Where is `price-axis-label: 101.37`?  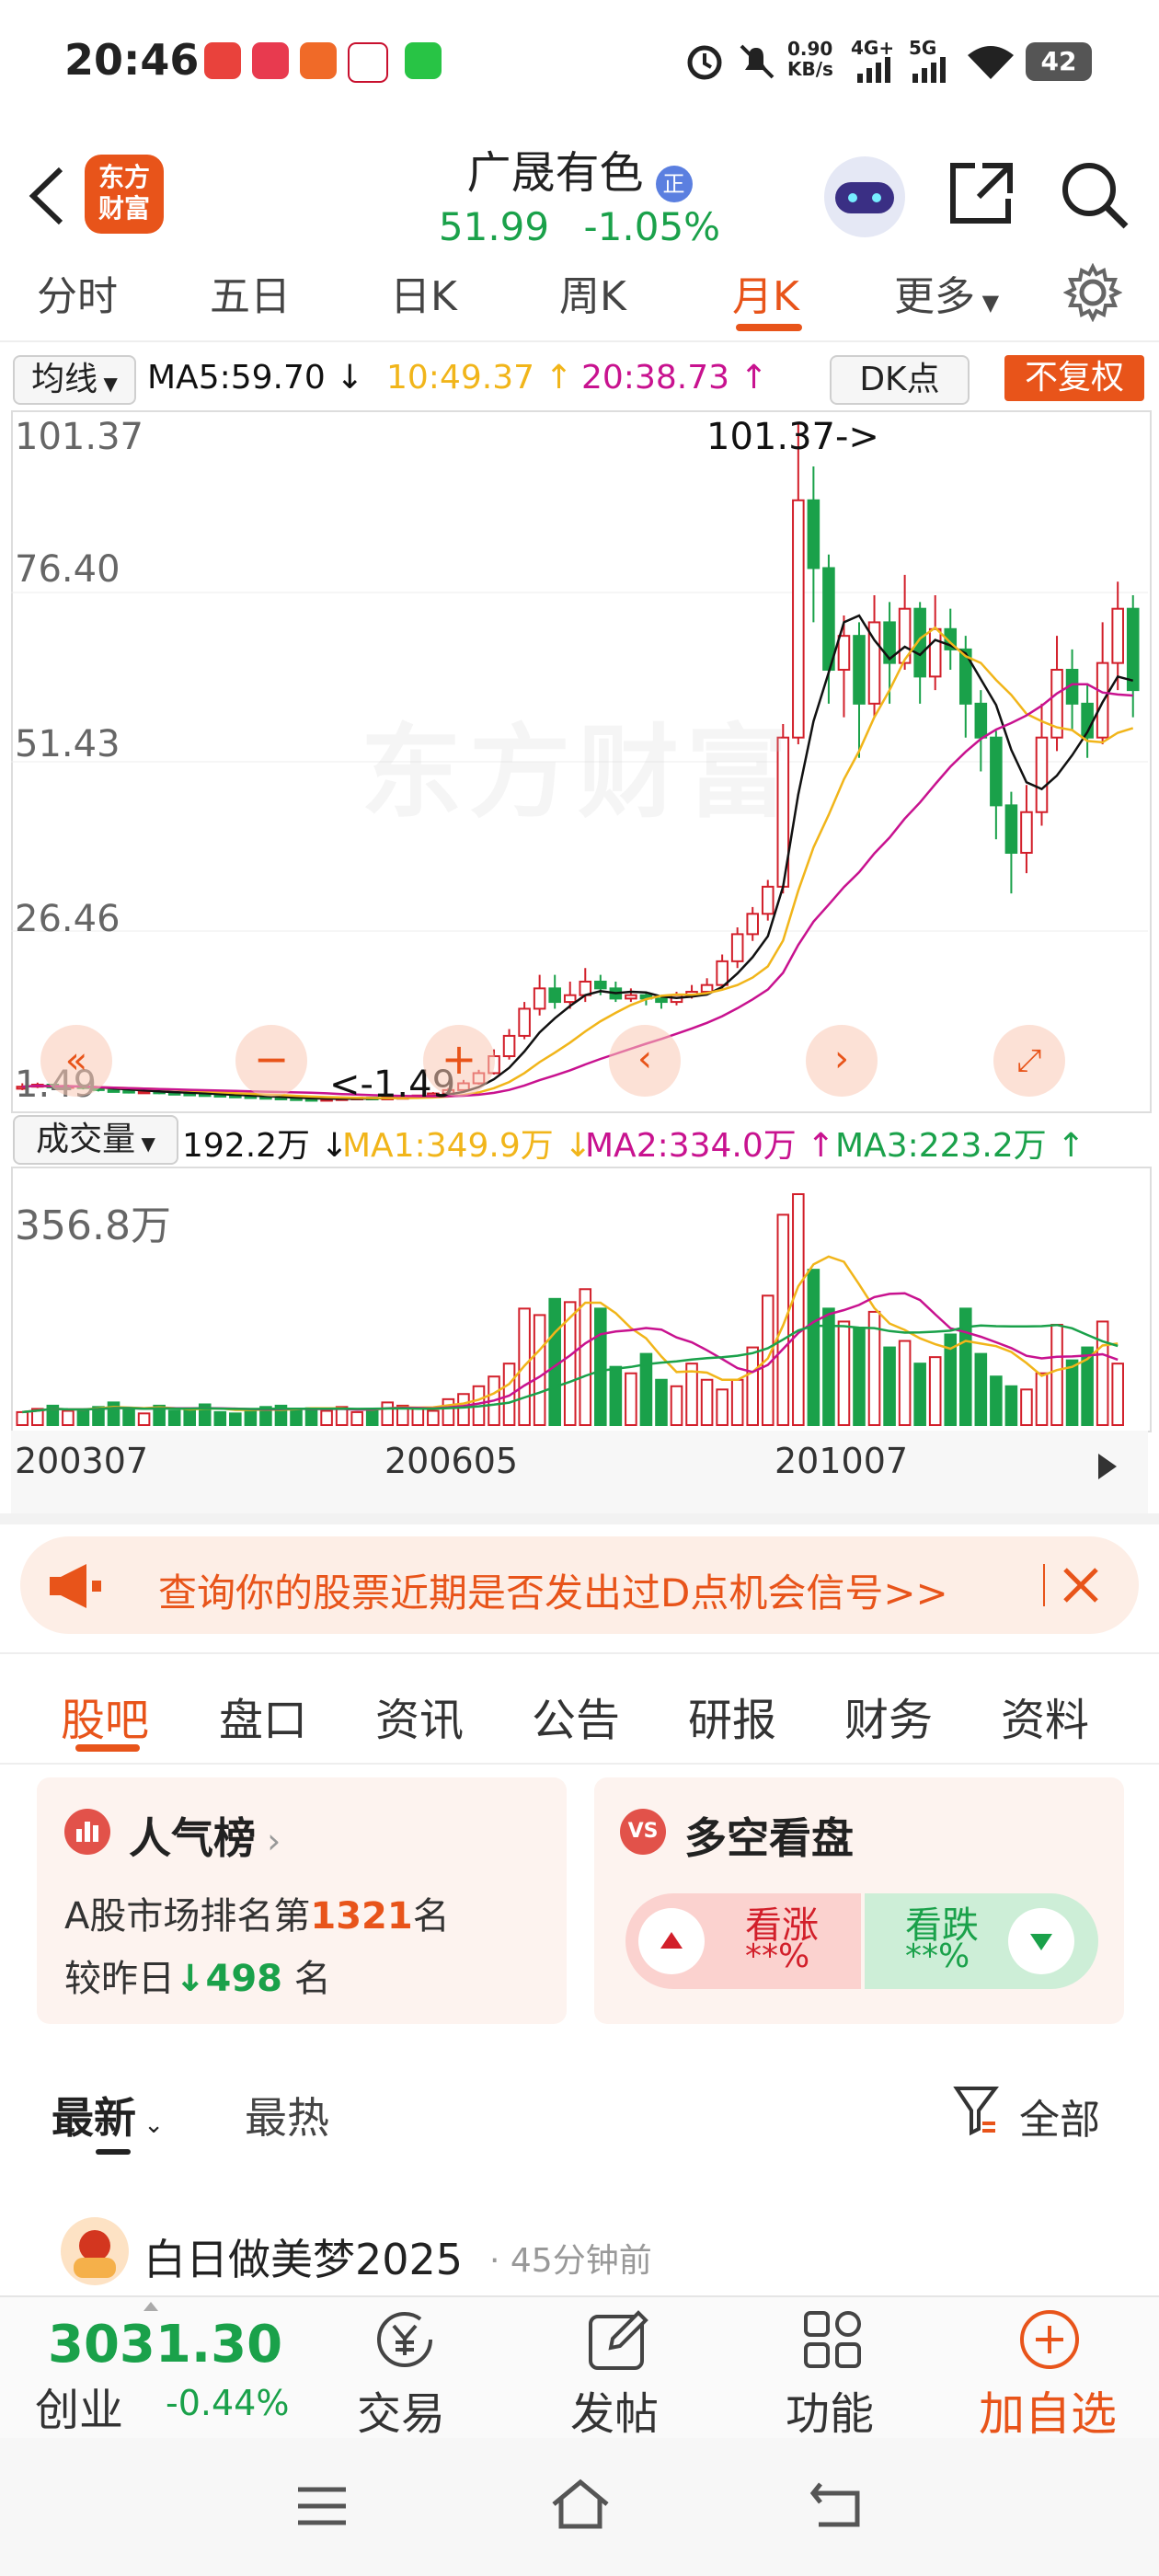
price-axis-label: 101.37 is located at coordinates (79, 437).